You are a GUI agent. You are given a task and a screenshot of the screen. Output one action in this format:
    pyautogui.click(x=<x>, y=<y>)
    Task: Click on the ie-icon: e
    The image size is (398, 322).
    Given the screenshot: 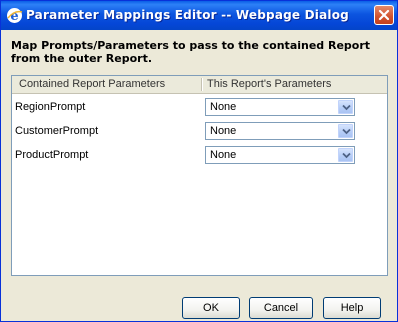 What is the action you would take?
    pyautogui.click(x=14, y=15)
    